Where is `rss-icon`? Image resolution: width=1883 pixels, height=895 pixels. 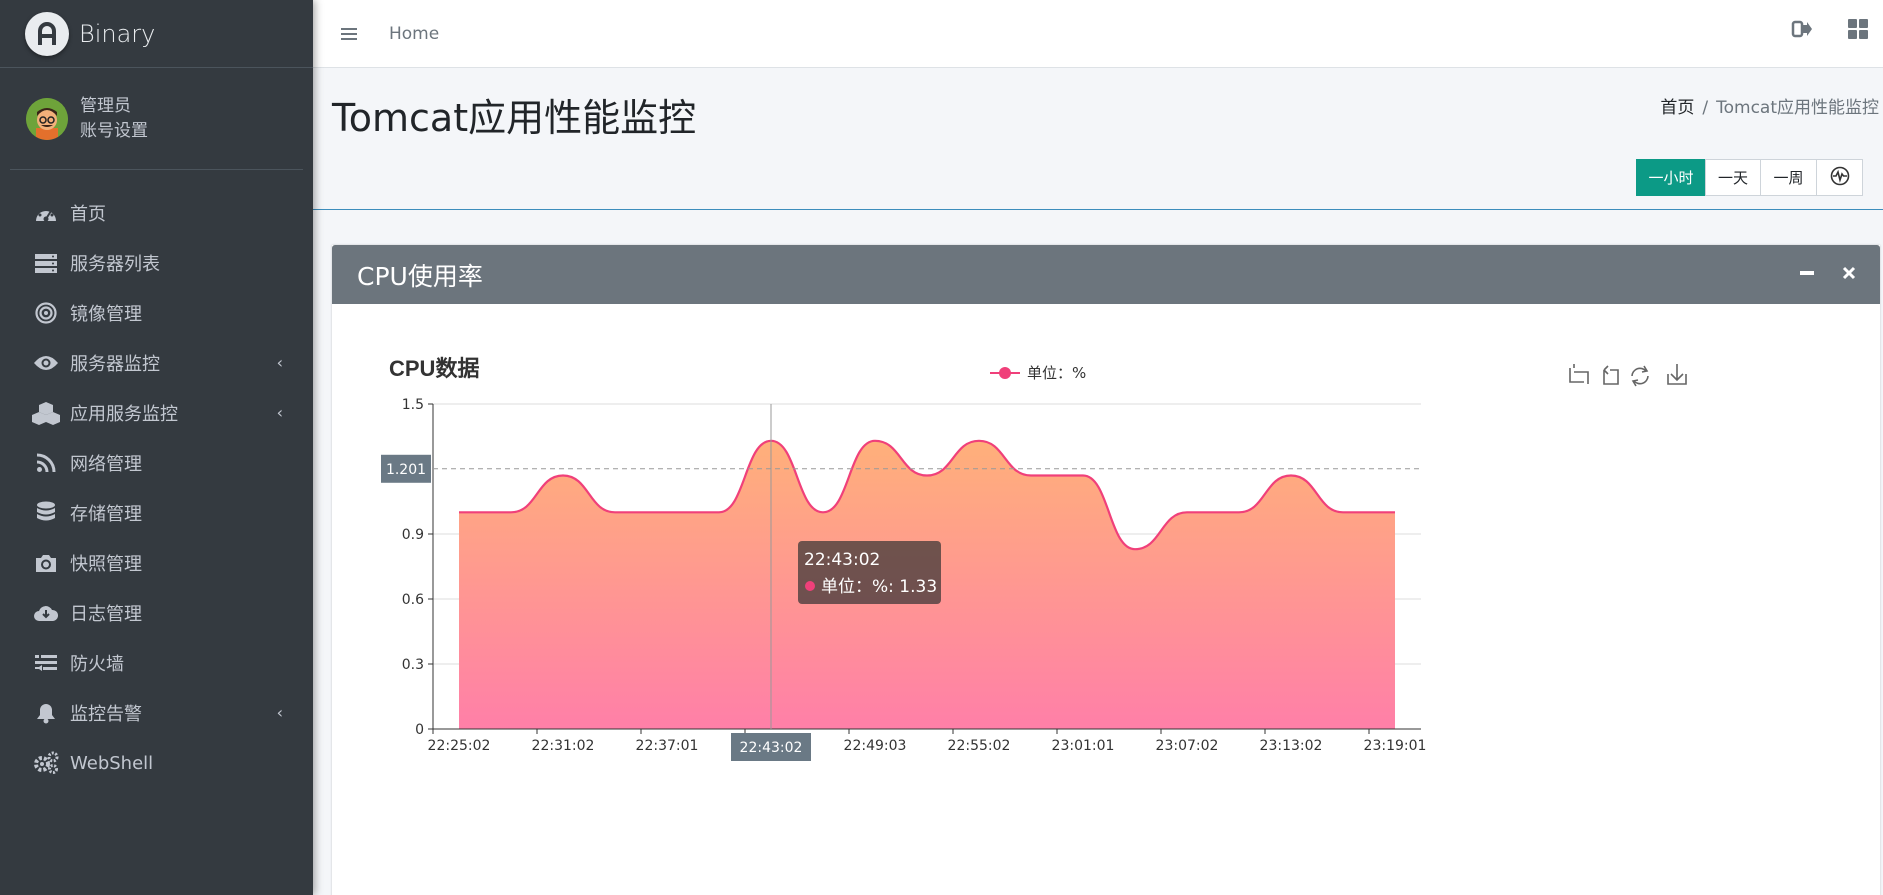
rss-icon is located at coordinates (46, 463).